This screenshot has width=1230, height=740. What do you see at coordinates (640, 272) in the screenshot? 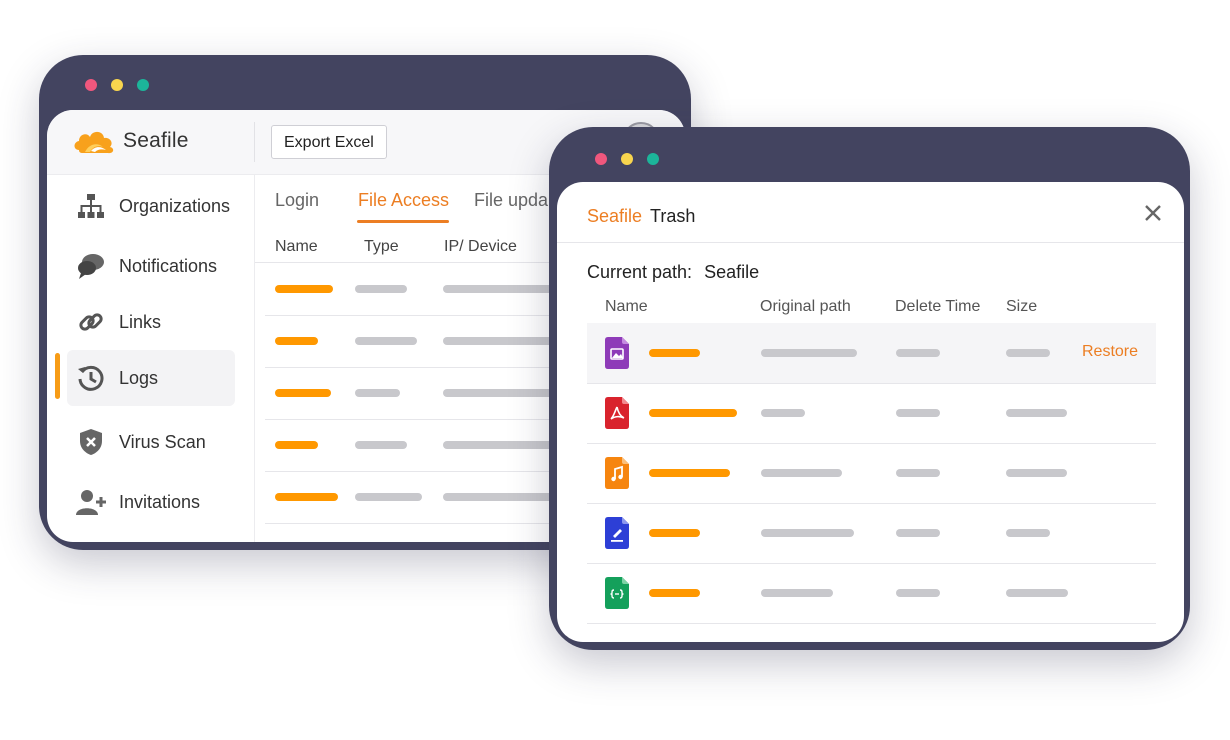
I see `current-path-label: Current path:` at bounding box center [640, 272].